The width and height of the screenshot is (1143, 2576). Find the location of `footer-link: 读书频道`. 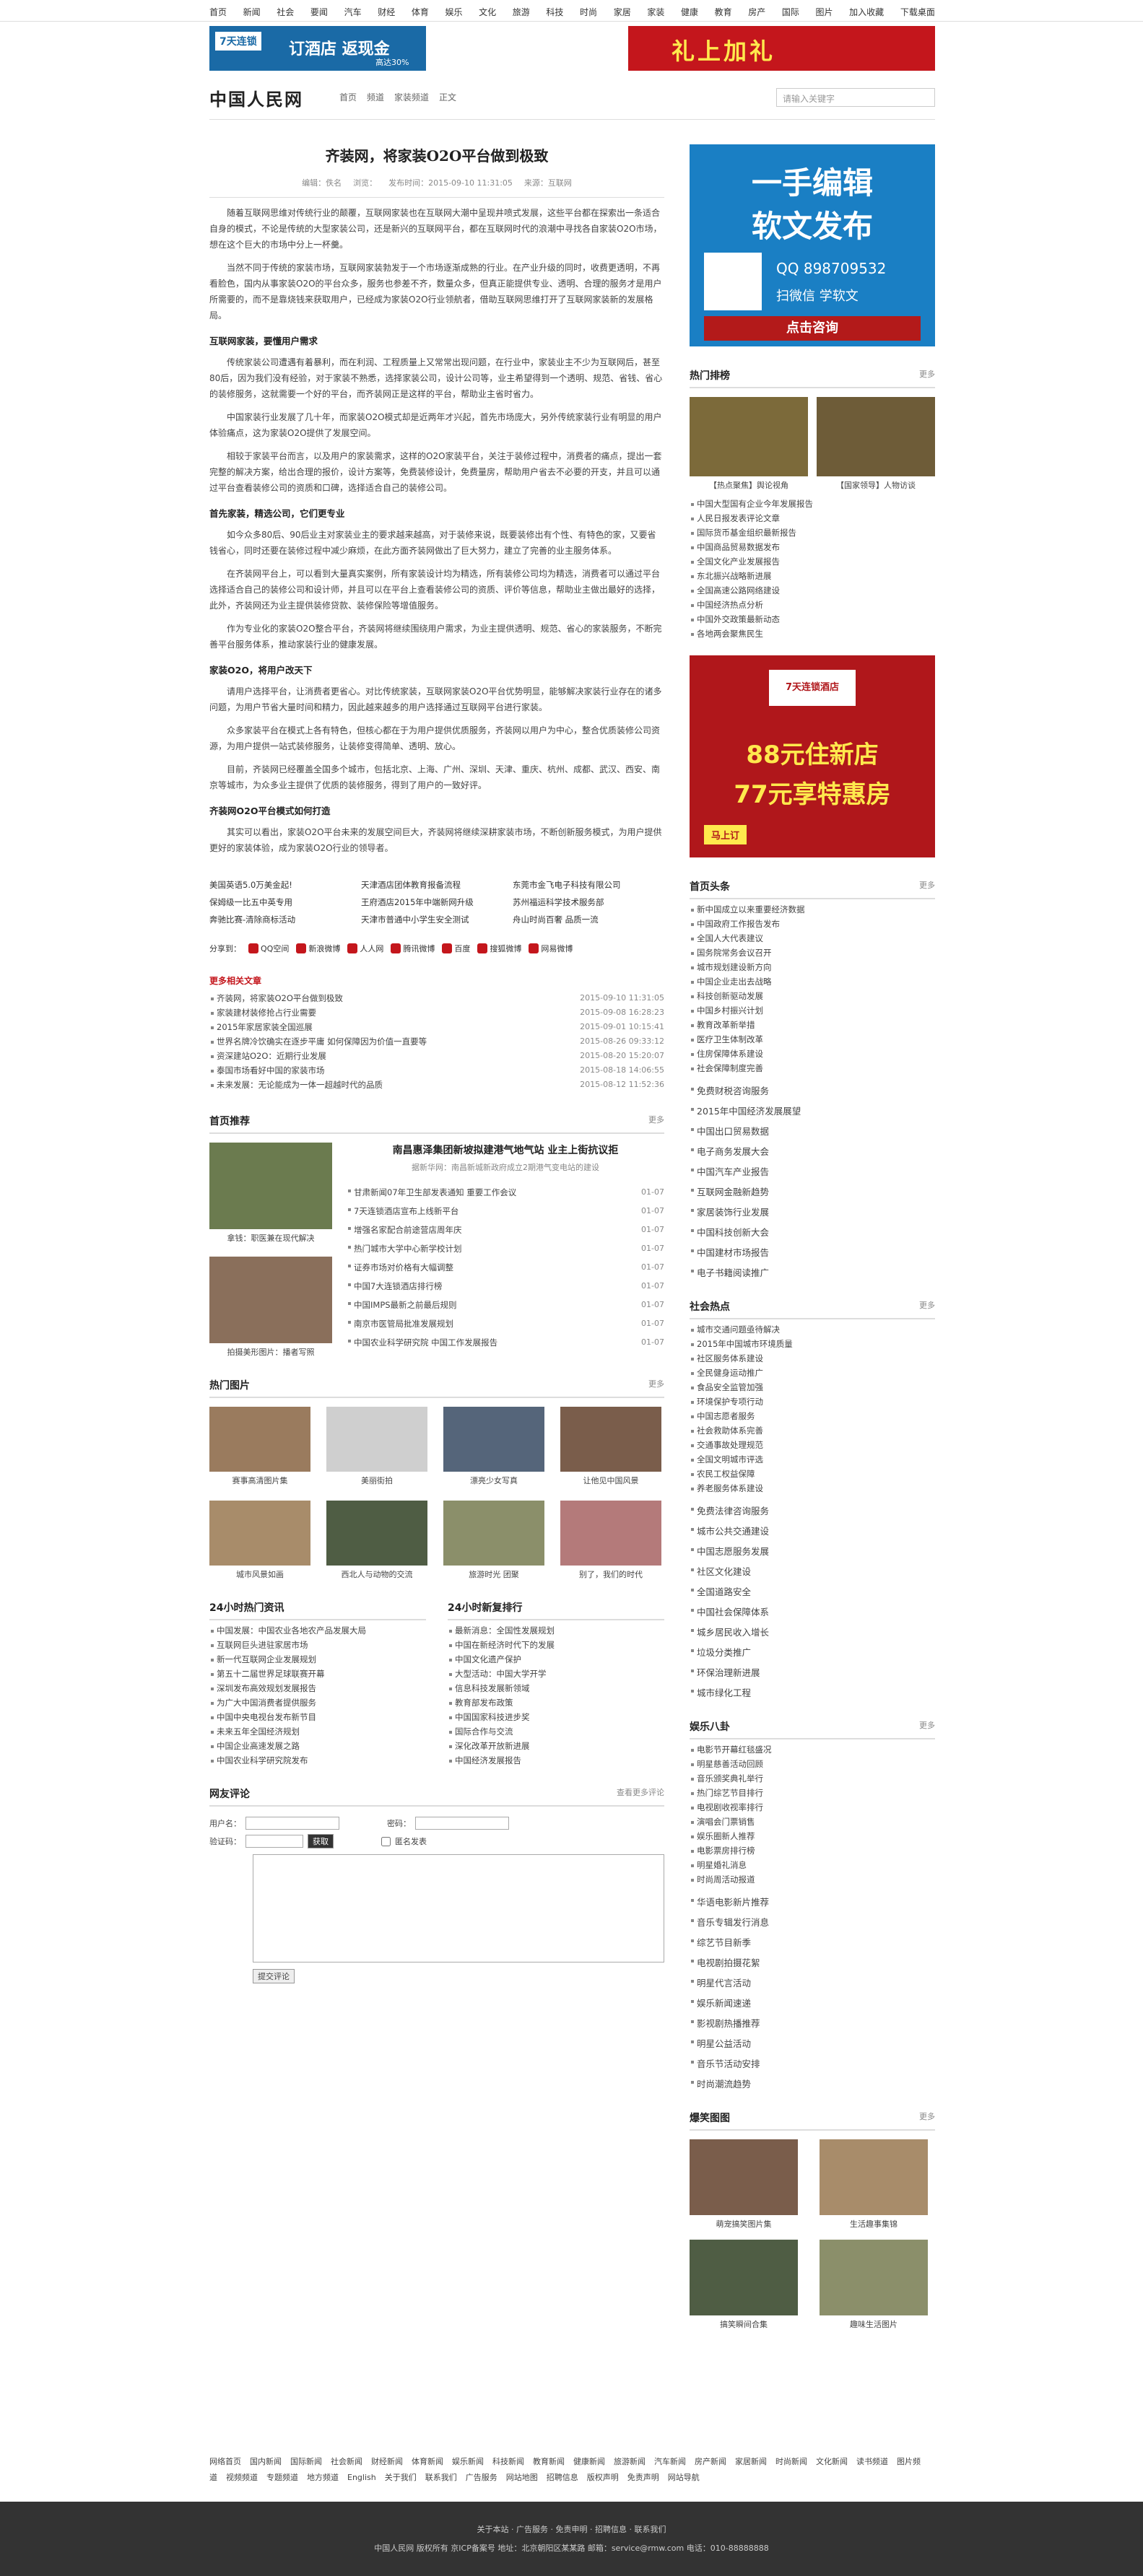

footer-link: 读书频道 is located at coordinates (872, 2461).